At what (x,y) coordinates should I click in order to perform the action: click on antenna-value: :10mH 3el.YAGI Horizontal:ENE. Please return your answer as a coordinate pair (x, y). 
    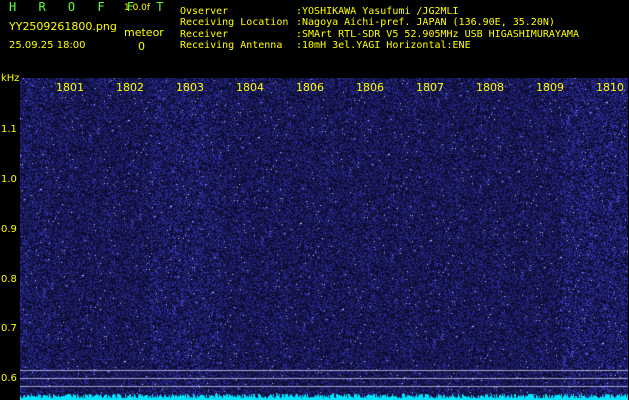
    Looking at the image, I should click on (383, 45).